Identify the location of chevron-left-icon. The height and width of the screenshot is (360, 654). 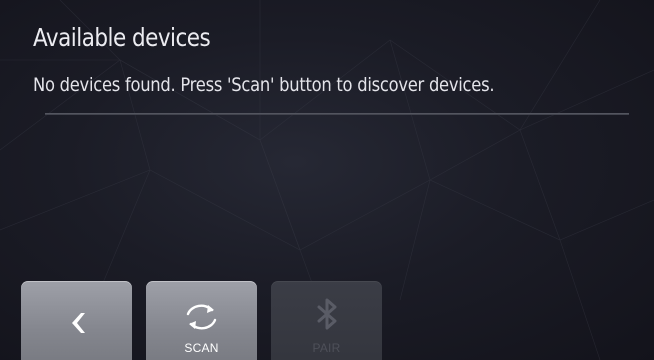
(78, 323).